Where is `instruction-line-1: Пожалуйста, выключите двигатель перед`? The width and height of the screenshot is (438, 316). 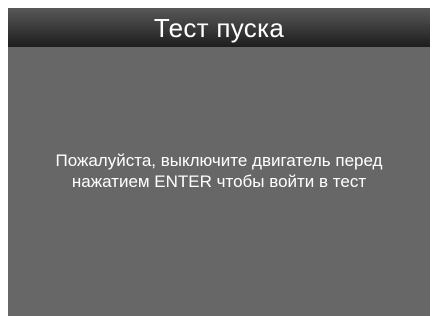 instruction-line-1: Пожалуйста, выключите двигатель перед is located at coordinates (219, 160).